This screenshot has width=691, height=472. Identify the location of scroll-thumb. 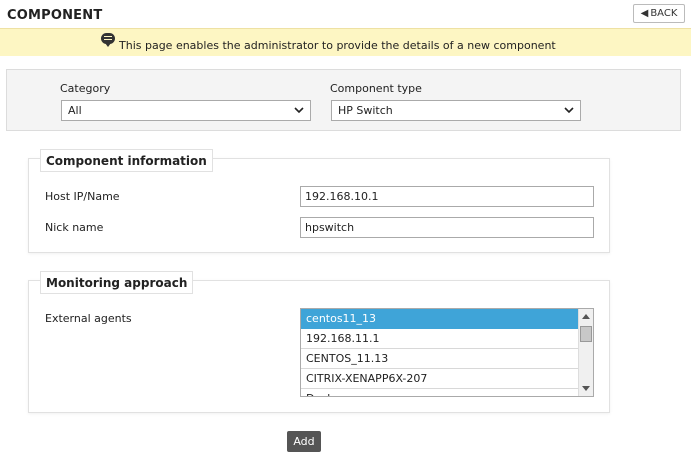
(586, 334).